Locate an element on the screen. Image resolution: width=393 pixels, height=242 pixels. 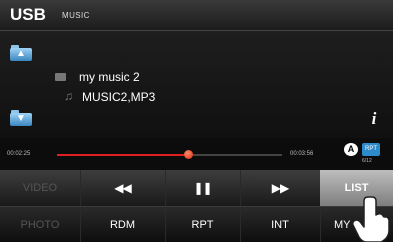
folder-down-button: ▼ is located at coordinates (21, 118).